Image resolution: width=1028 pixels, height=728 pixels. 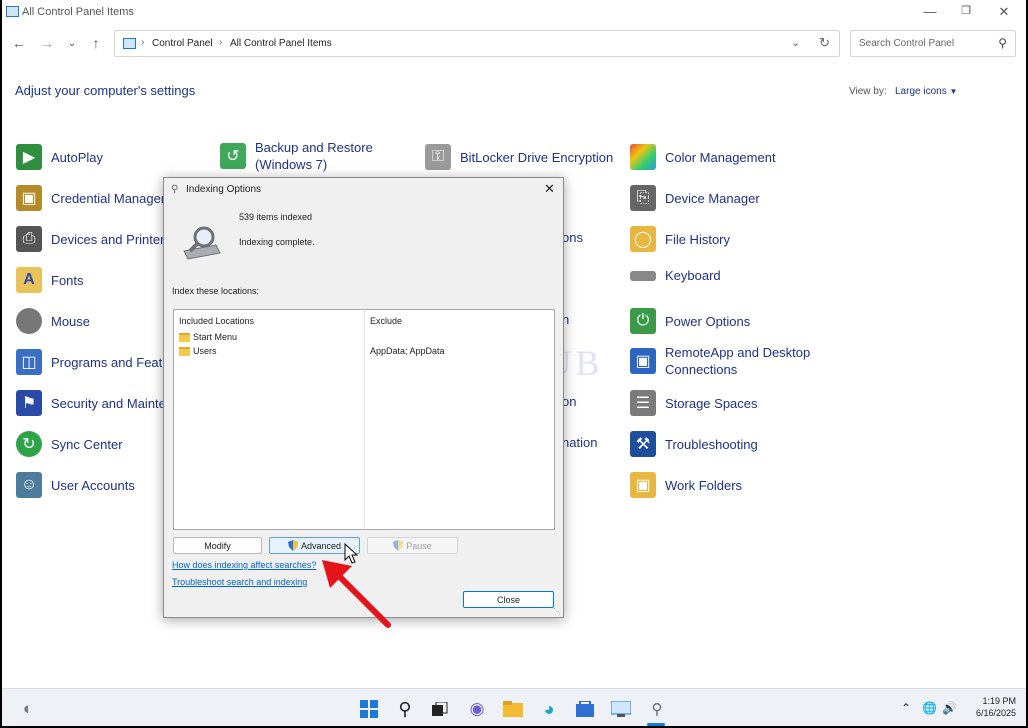 What do you see at coordinates (111, 239) in the screenshot?
I see `item-label: Devices and Printers` at bounding box center [111, 239].